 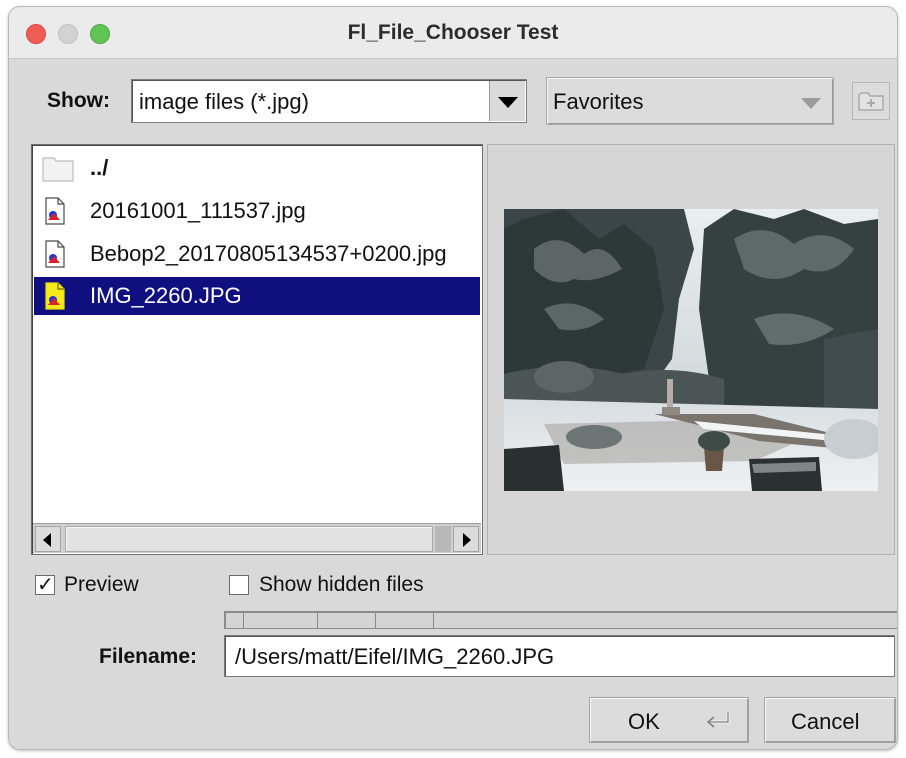 What do you see at coordinates (329, 101) in the screenshot?
I see `filter-dropdown: image files (*.jpg)` at bounding box center [329, 101].